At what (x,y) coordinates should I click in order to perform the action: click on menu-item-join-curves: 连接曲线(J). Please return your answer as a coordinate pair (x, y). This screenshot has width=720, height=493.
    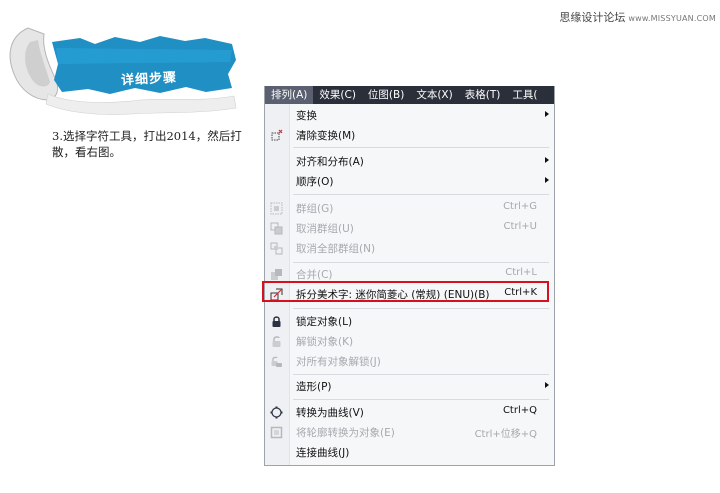
    Looking at the image, I should click on (409, 452).